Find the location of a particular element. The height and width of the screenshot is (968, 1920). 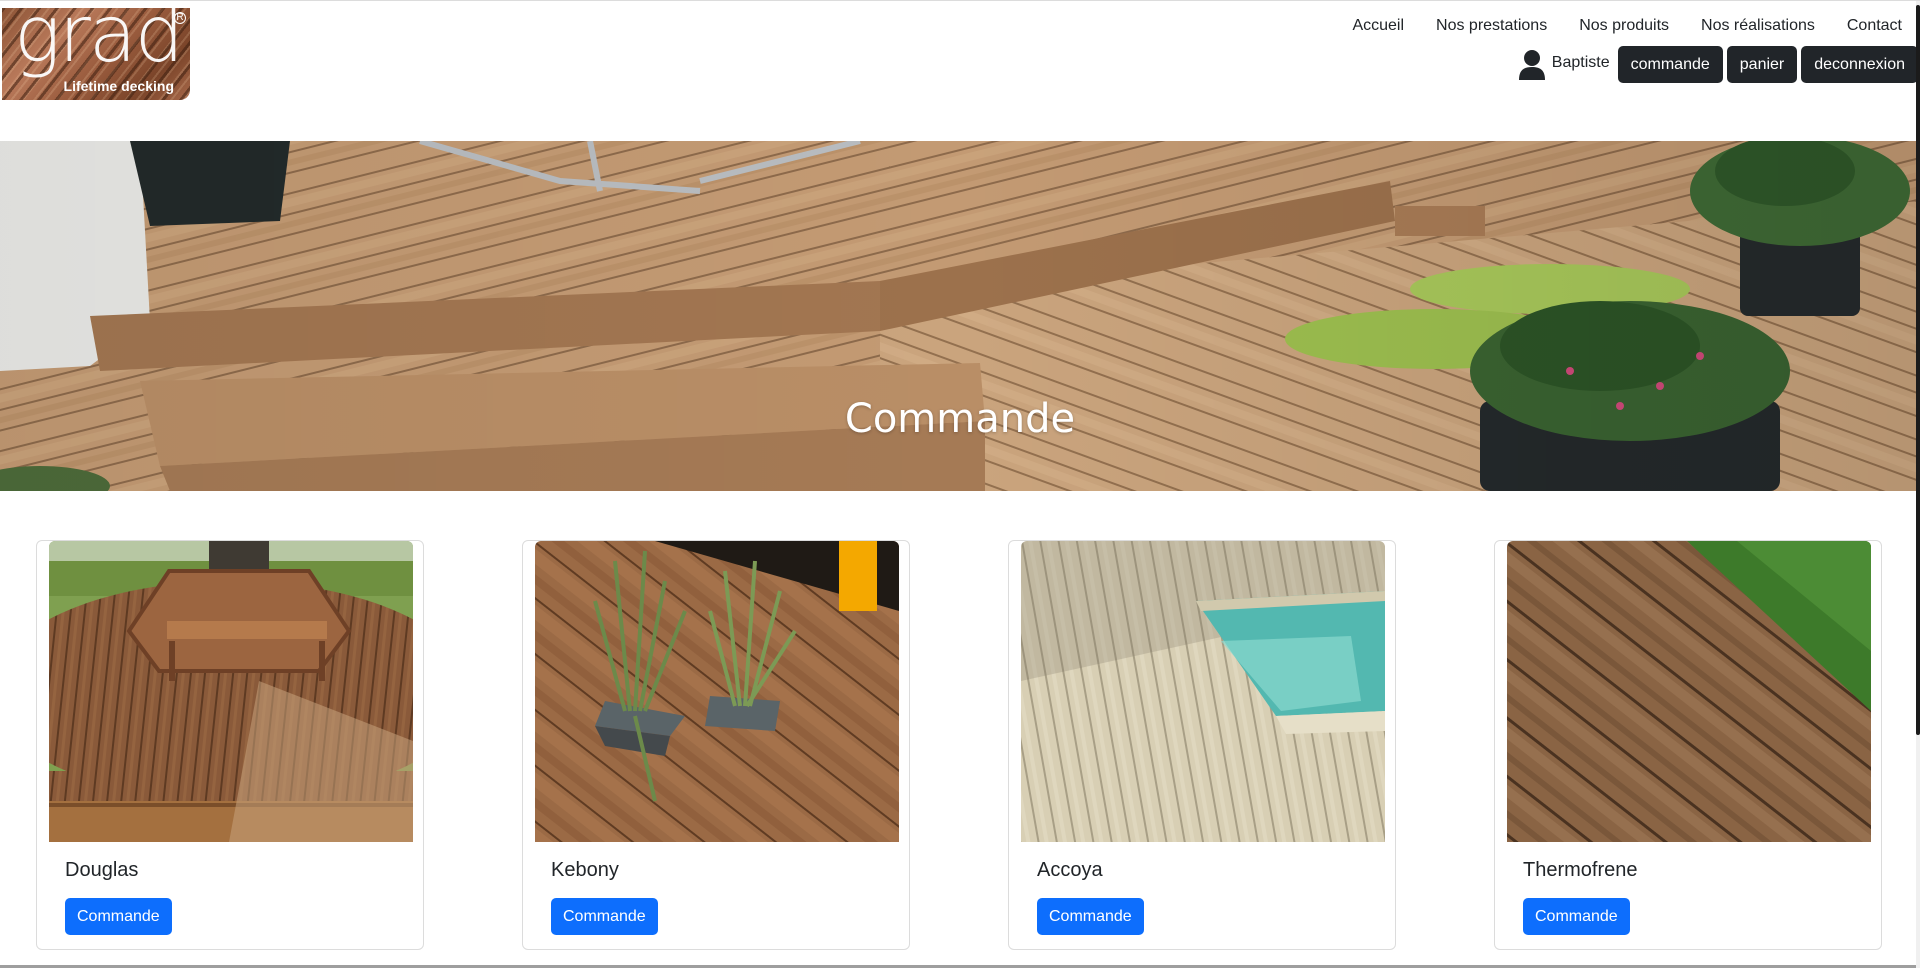

logo-tagline: Lifetime decking is located at coordinates (118, 86).